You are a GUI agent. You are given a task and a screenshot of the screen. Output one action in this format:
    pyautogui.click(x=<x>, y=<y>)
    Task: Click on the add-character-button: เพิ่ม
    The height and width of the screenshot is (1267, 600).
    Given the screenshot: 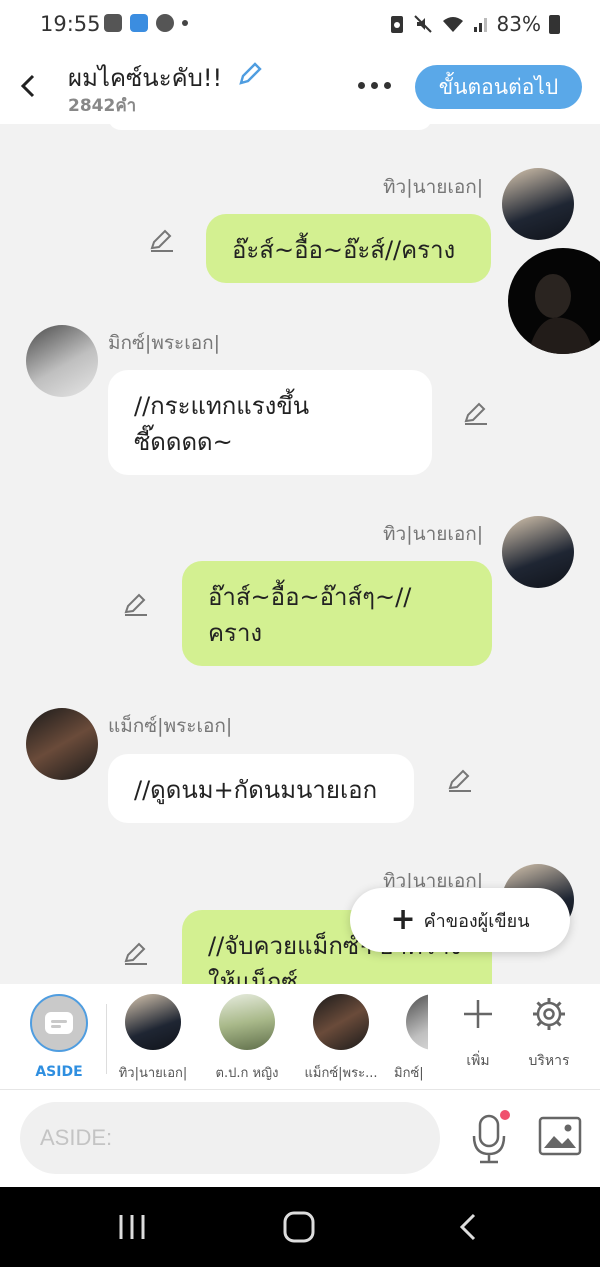 What is the action you would take?
    pyautogui.click(x=478, y=1034)
    